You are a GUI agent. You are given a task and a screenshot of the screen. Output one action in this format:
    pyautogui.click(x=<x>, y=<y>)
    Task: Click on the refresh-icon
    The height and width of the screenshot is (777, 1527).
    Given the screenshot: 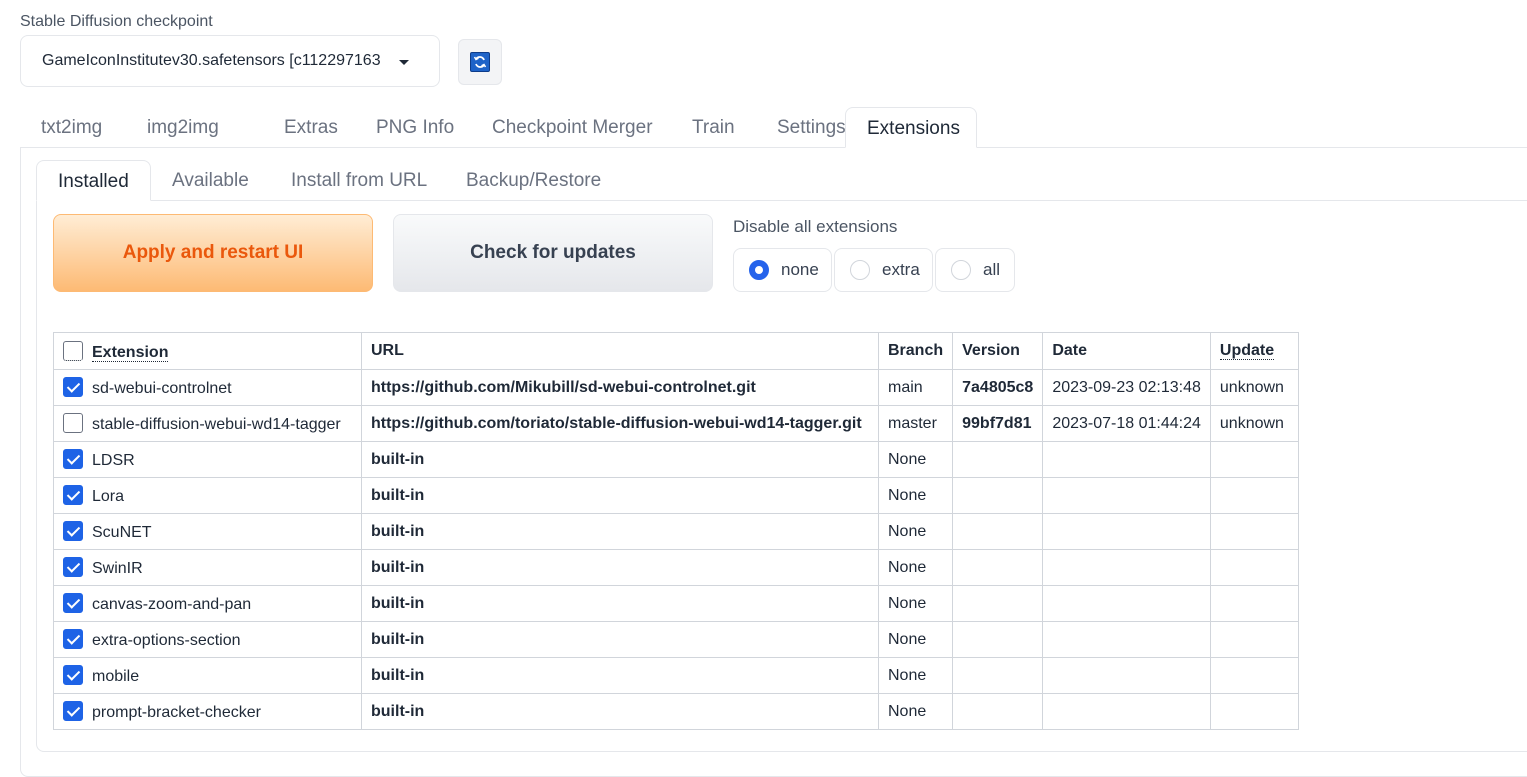 What is the action you would take?
    pyautogui.click(x=480, y=62)
    